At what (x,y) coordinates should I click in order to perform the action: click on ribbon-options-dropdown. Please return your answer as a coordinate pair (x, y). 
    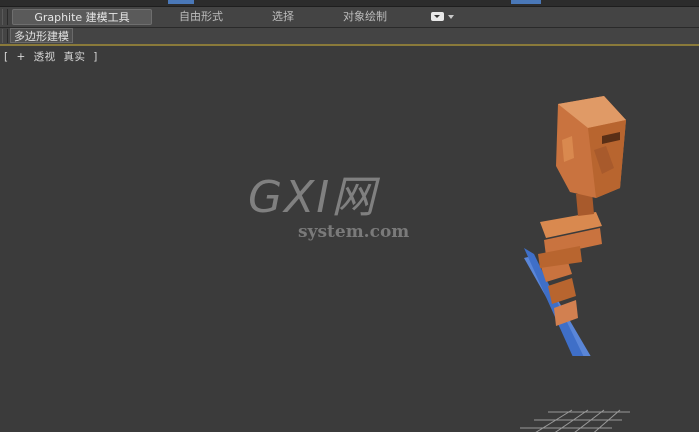
    Looking at the image, I should click on (443, 17).